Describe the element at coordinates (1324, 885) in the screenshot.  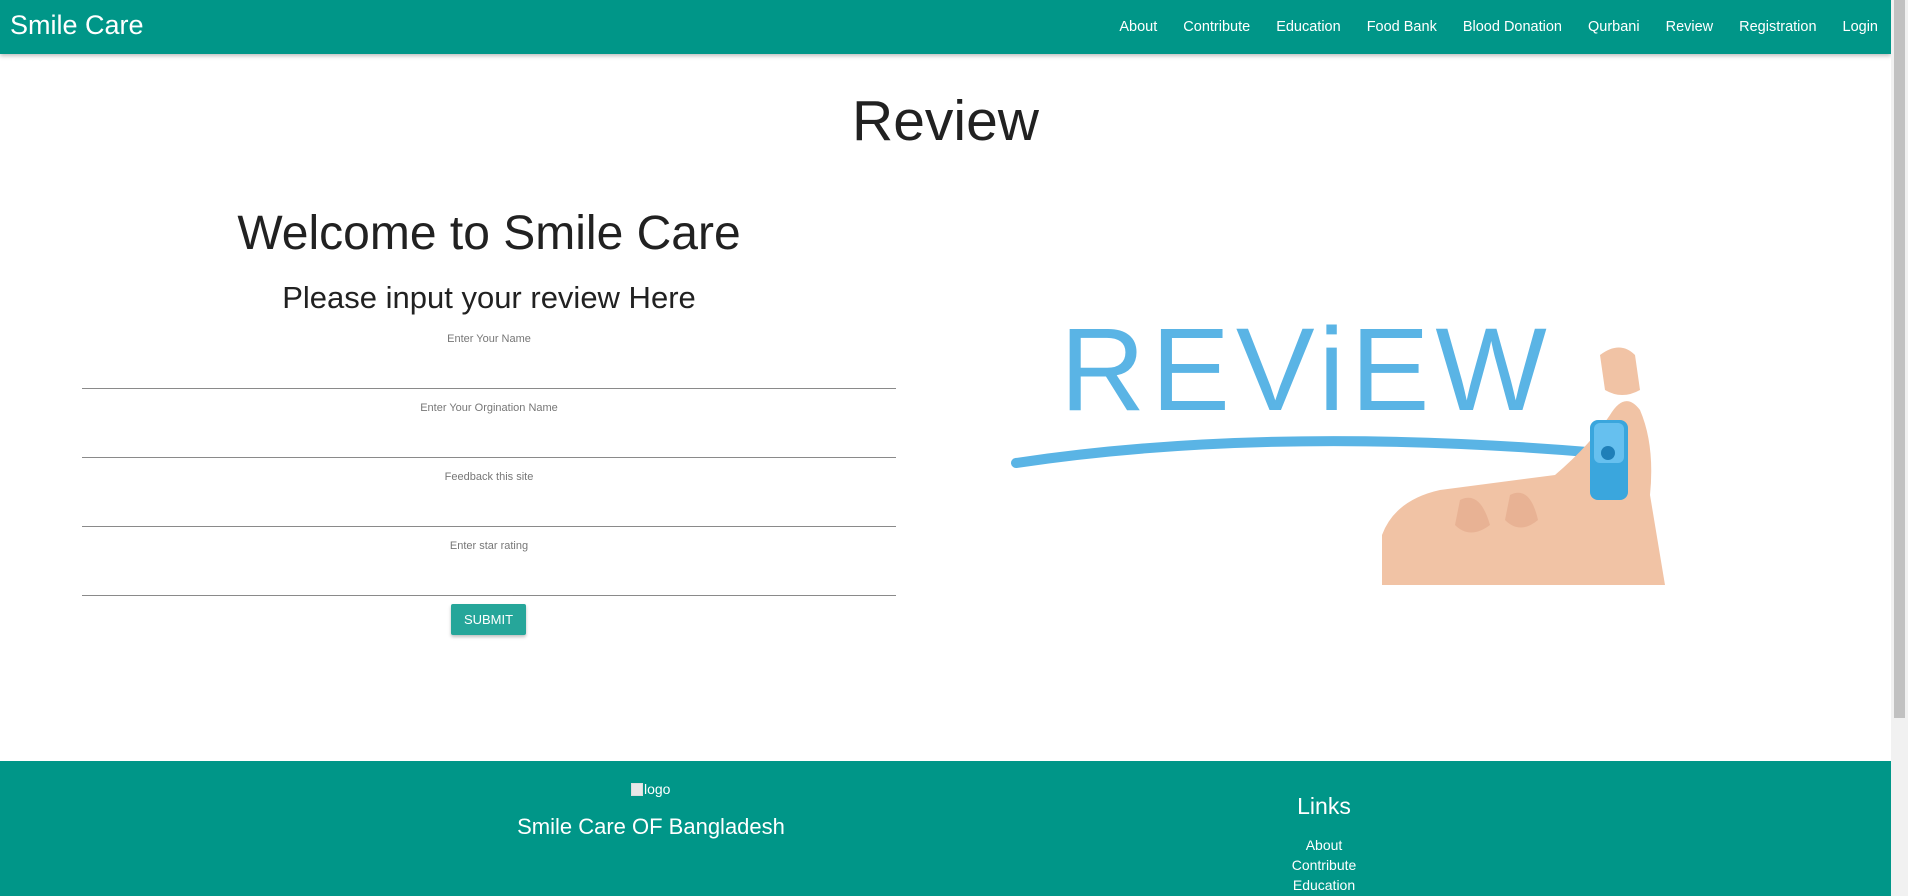
I see `footer-link-education: Education` at that location.